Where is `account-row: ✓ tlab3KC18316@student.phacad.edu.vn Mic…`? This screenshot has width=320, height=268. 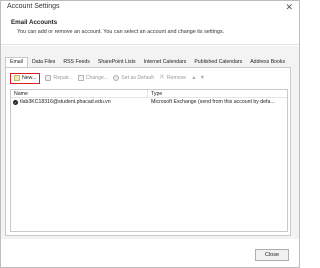 account-row: ✓ tlab3KC18316@student.phacad.edu.vn Mic… is located at coordinates (149, 102).